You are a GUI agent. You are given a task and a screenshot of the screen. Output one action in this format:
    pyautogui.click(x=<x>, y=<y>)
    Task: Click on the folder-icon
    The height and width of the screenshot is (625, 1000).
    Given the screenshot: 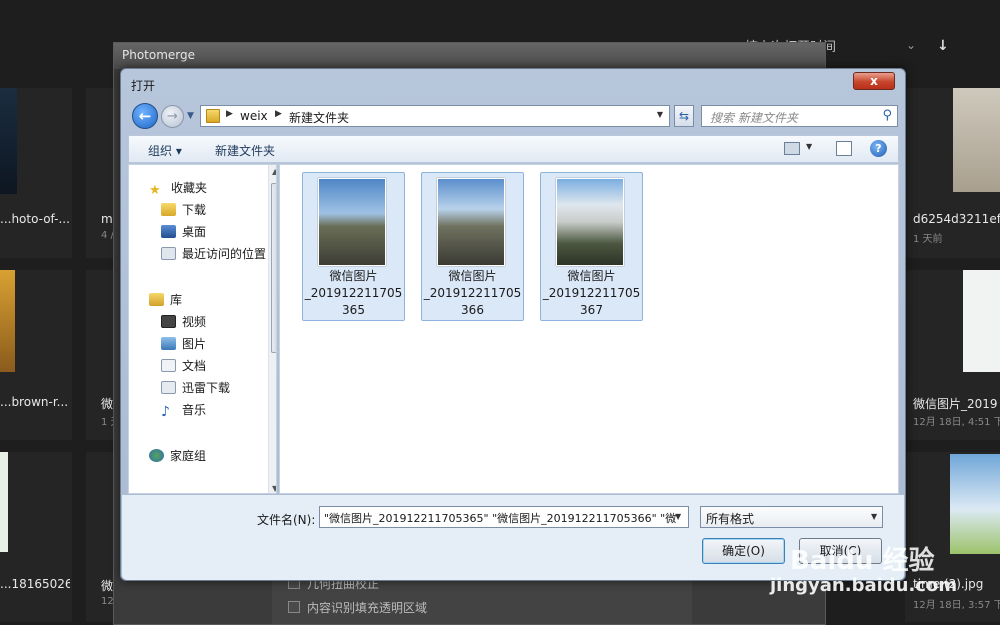 What is the action you would take?
    pyautogui.click(x=213, y=116)
    